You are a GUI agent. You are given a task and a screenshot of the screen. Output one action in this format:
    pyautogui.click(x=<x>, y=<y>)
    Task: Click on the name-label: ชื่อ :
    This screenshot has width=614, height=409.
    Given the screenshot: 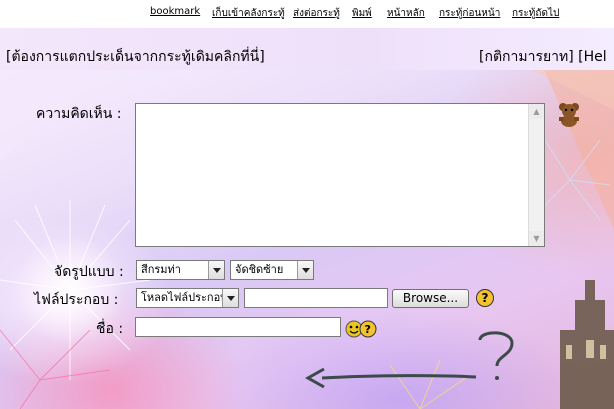 What is the action you would take?
    pyautogui.click(x=110, y=329)
    